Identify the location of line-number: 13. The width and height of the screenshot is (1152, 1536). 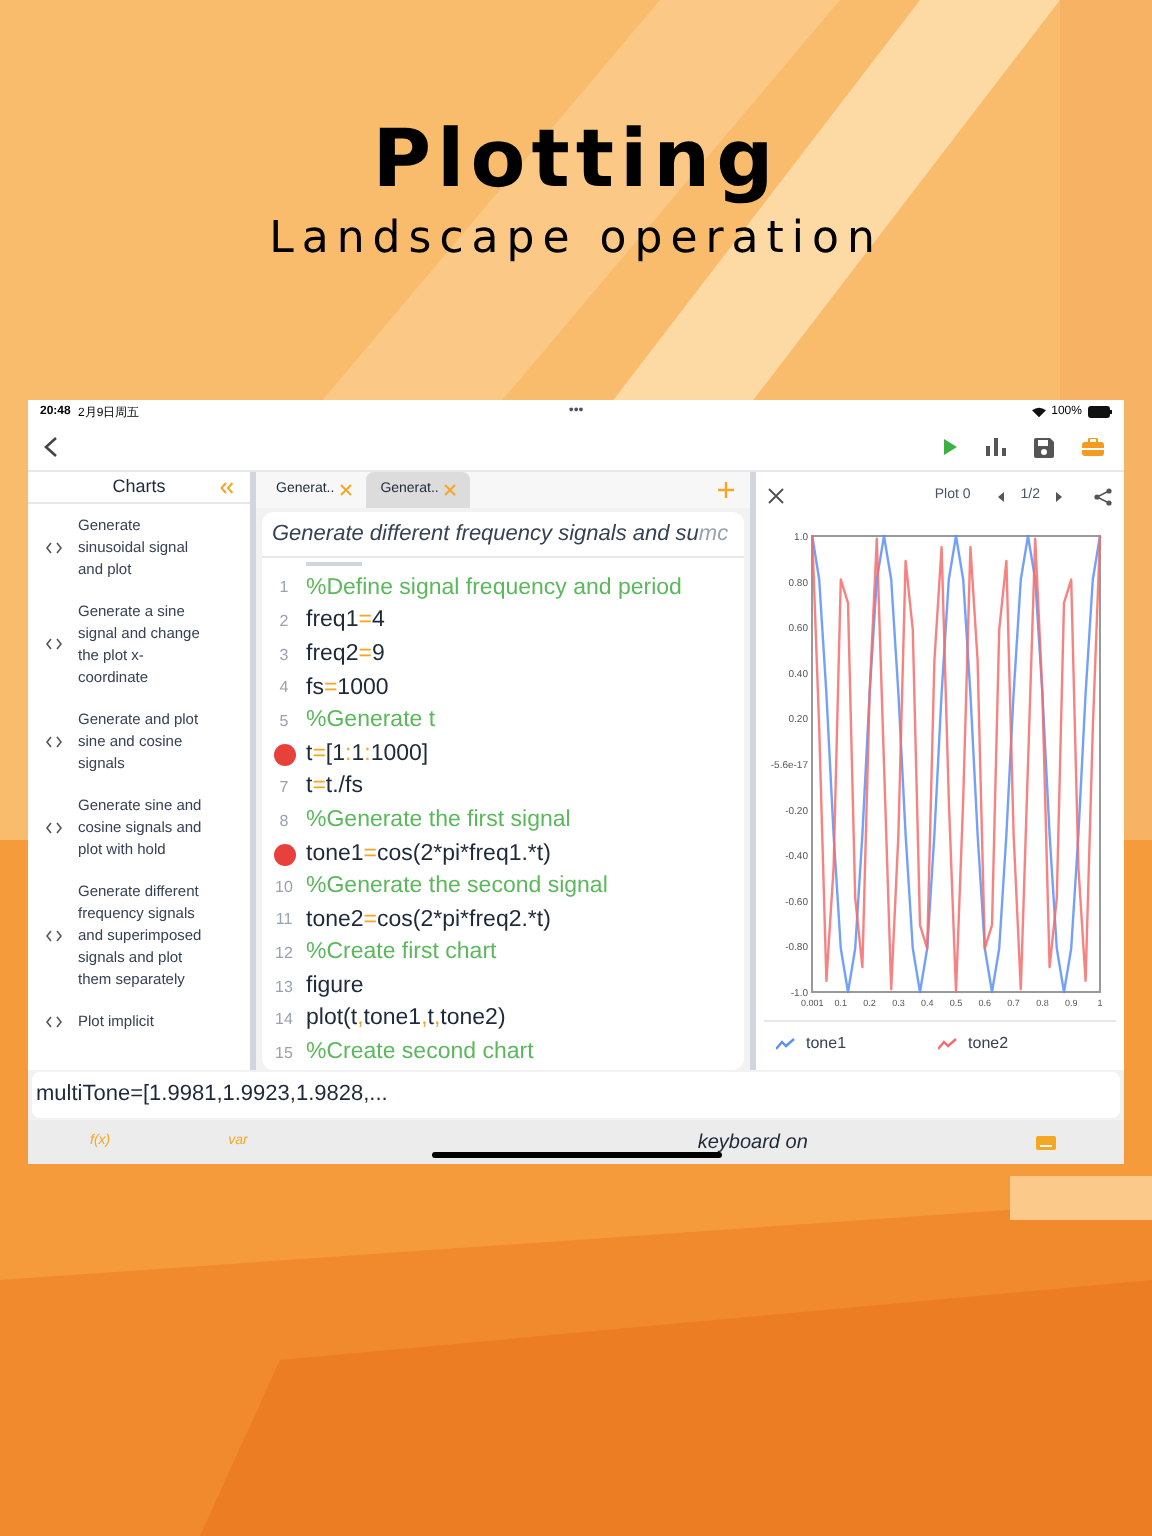
(284, 987).